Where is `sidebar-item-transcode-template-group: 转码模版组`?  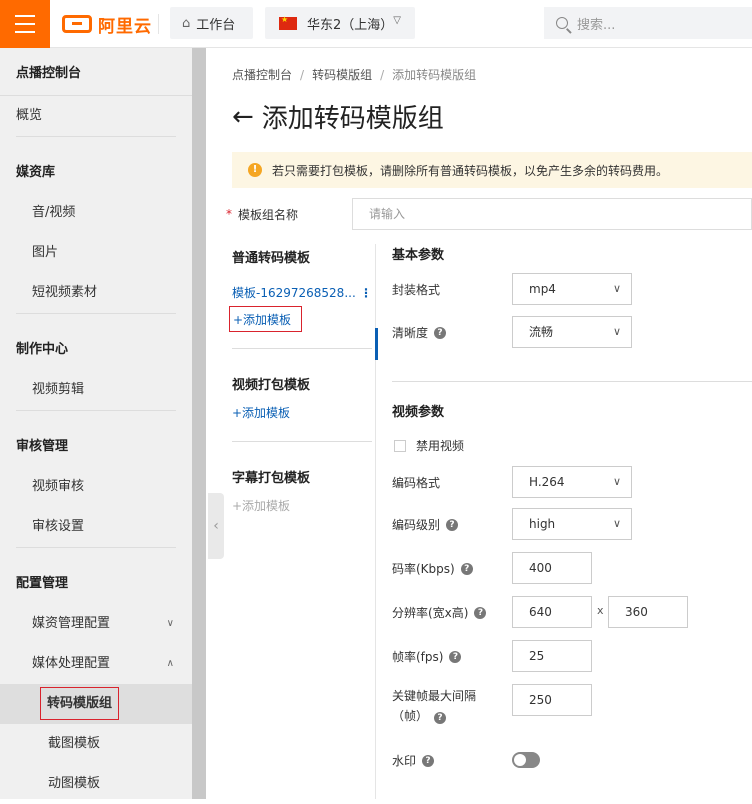
sidebar-item-transcode-template-group: 转码模版组 is located at coordinates (96, 704).